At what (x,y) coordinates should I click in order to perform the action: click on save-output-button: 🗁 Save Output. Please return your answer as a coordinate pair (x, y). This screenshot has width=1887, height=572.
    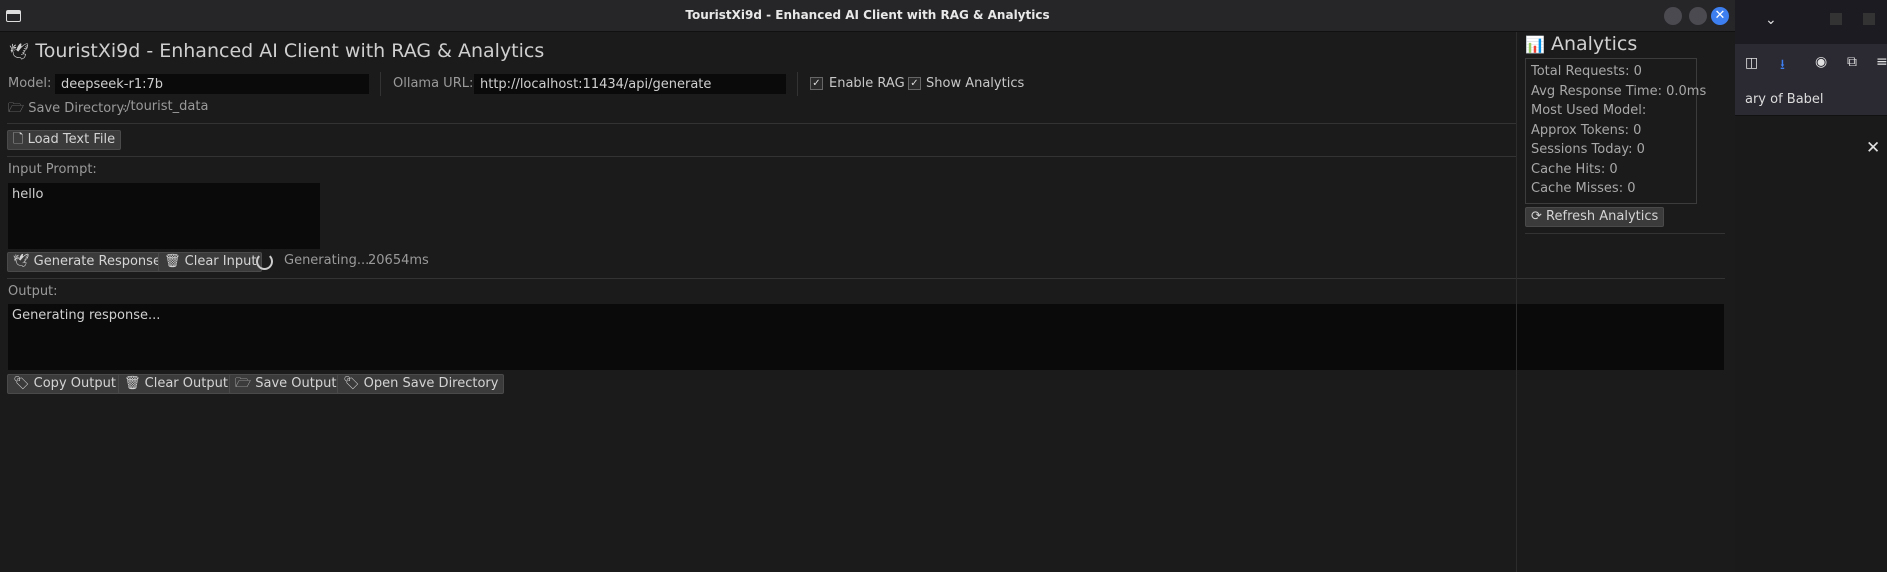
    Looking at the image, I should click on (286, 384).